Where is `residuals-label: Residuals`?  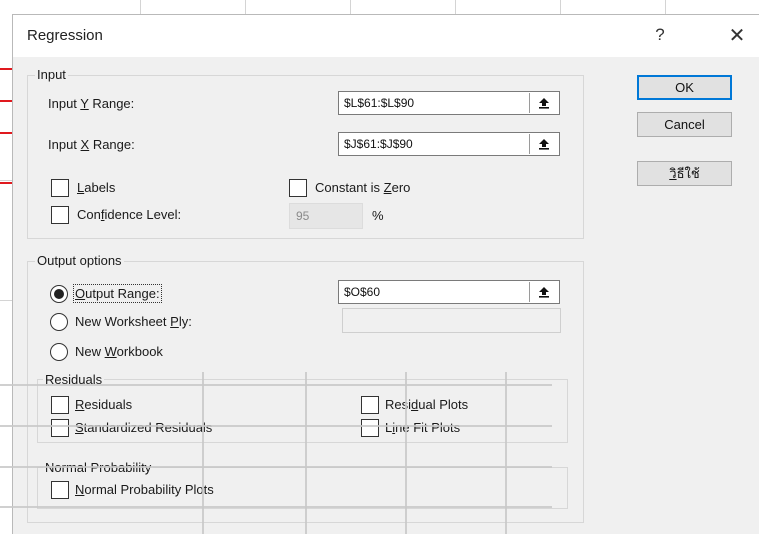
residuals-label: Residuals is located at coordinates (104, 404).